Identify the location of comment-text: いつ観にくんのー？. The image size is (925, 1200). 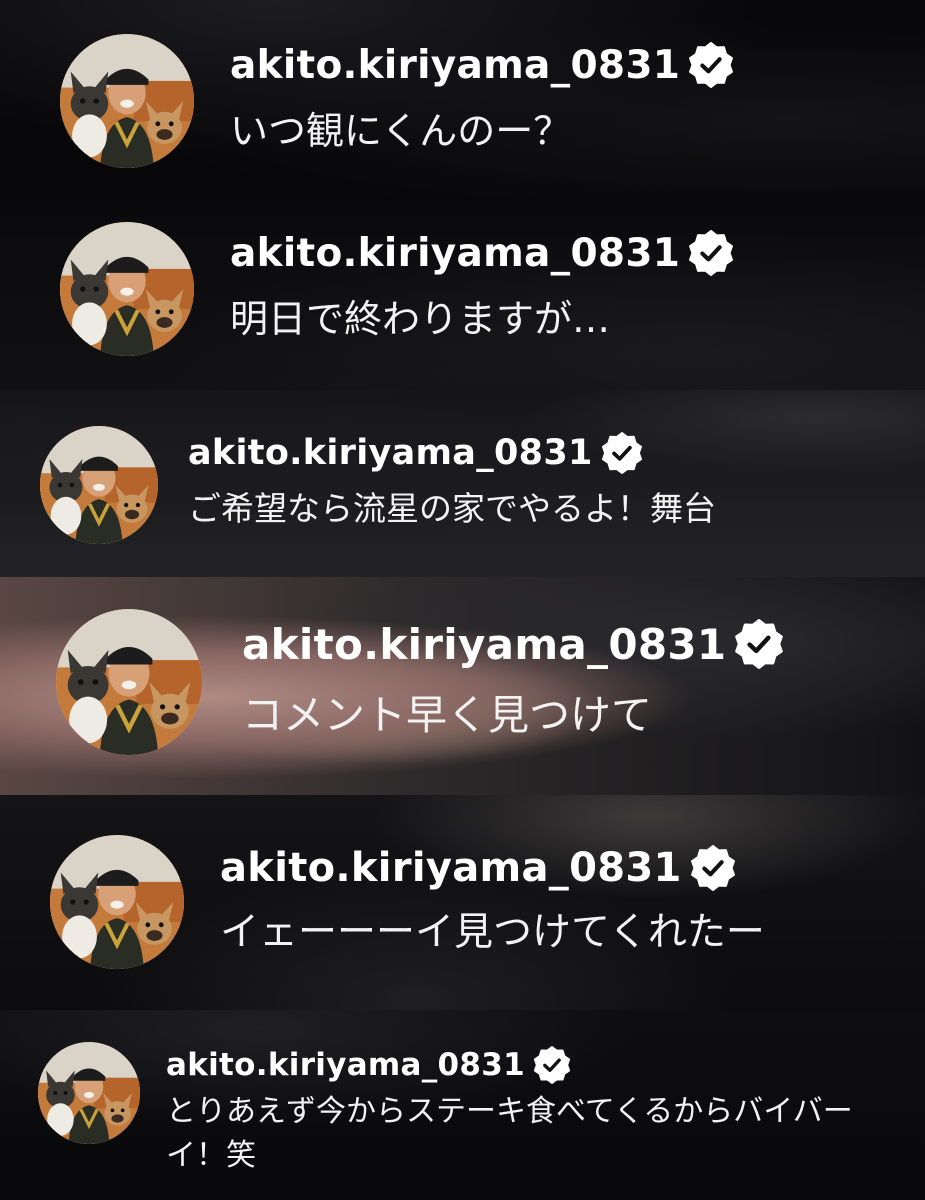
(401, 131).